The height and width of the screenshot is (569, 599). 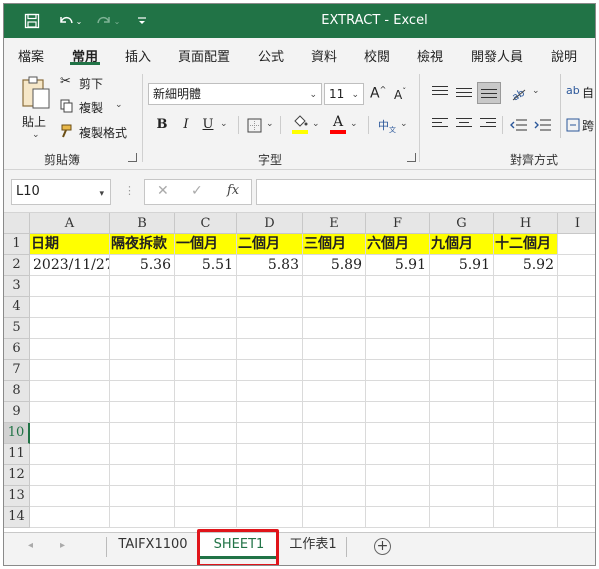 What do you see at coordinates (197, 191) in the screenshot?
I see `enter-icon: ✓` at bounding box center [197, 191].